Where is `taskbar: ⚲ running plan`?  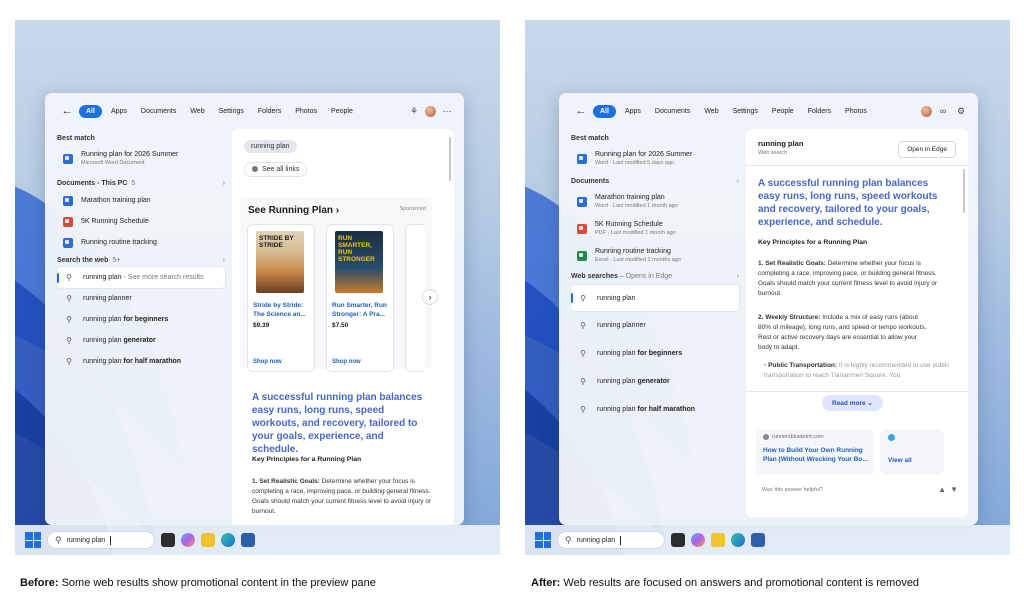 taskbar: ⚲ running plan is located at coordinates (767, 540).